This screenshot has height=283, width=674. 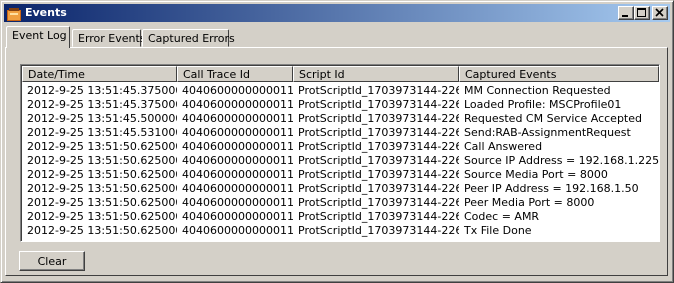 What do you see at coordinates (547, 132) in the screenshot?
I see `cell-captured-event: Send:RAB-AssignmentRequest` at bounding box center [547, 132].